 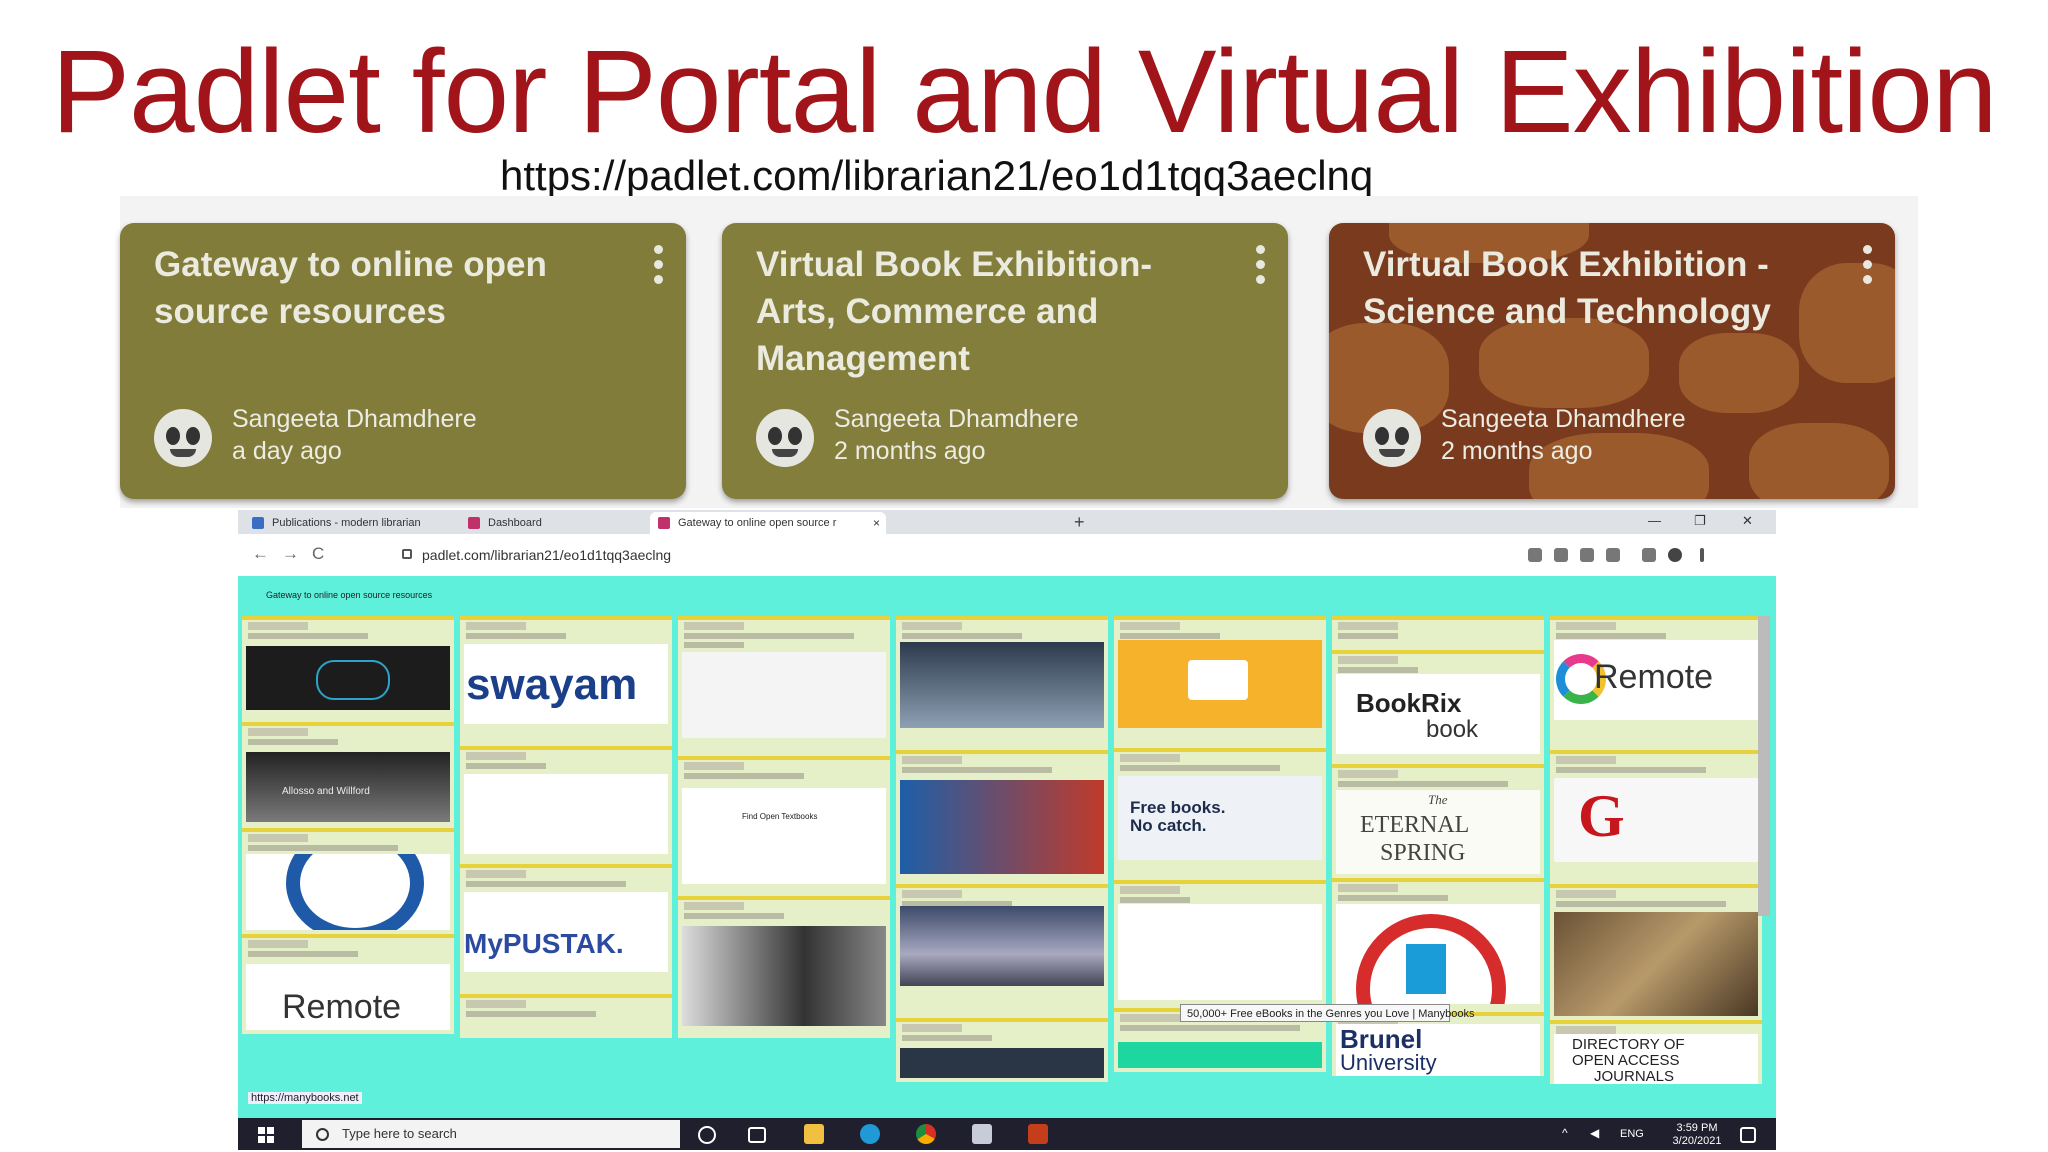 What do you see at coordinates (1587, 555) in the screenshot?
I see `zoom-icon` at bounding box center [1587, 555].